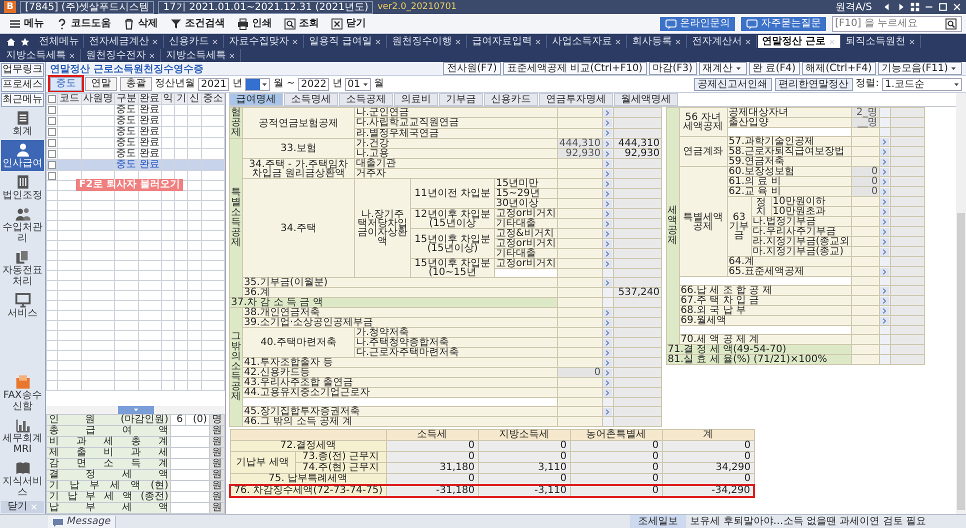 This screenshot has height=528, width=966. Describe the element at coordinates (83, 24) in the screenshot. I see `toolbar-button: 코드도움` at that location.